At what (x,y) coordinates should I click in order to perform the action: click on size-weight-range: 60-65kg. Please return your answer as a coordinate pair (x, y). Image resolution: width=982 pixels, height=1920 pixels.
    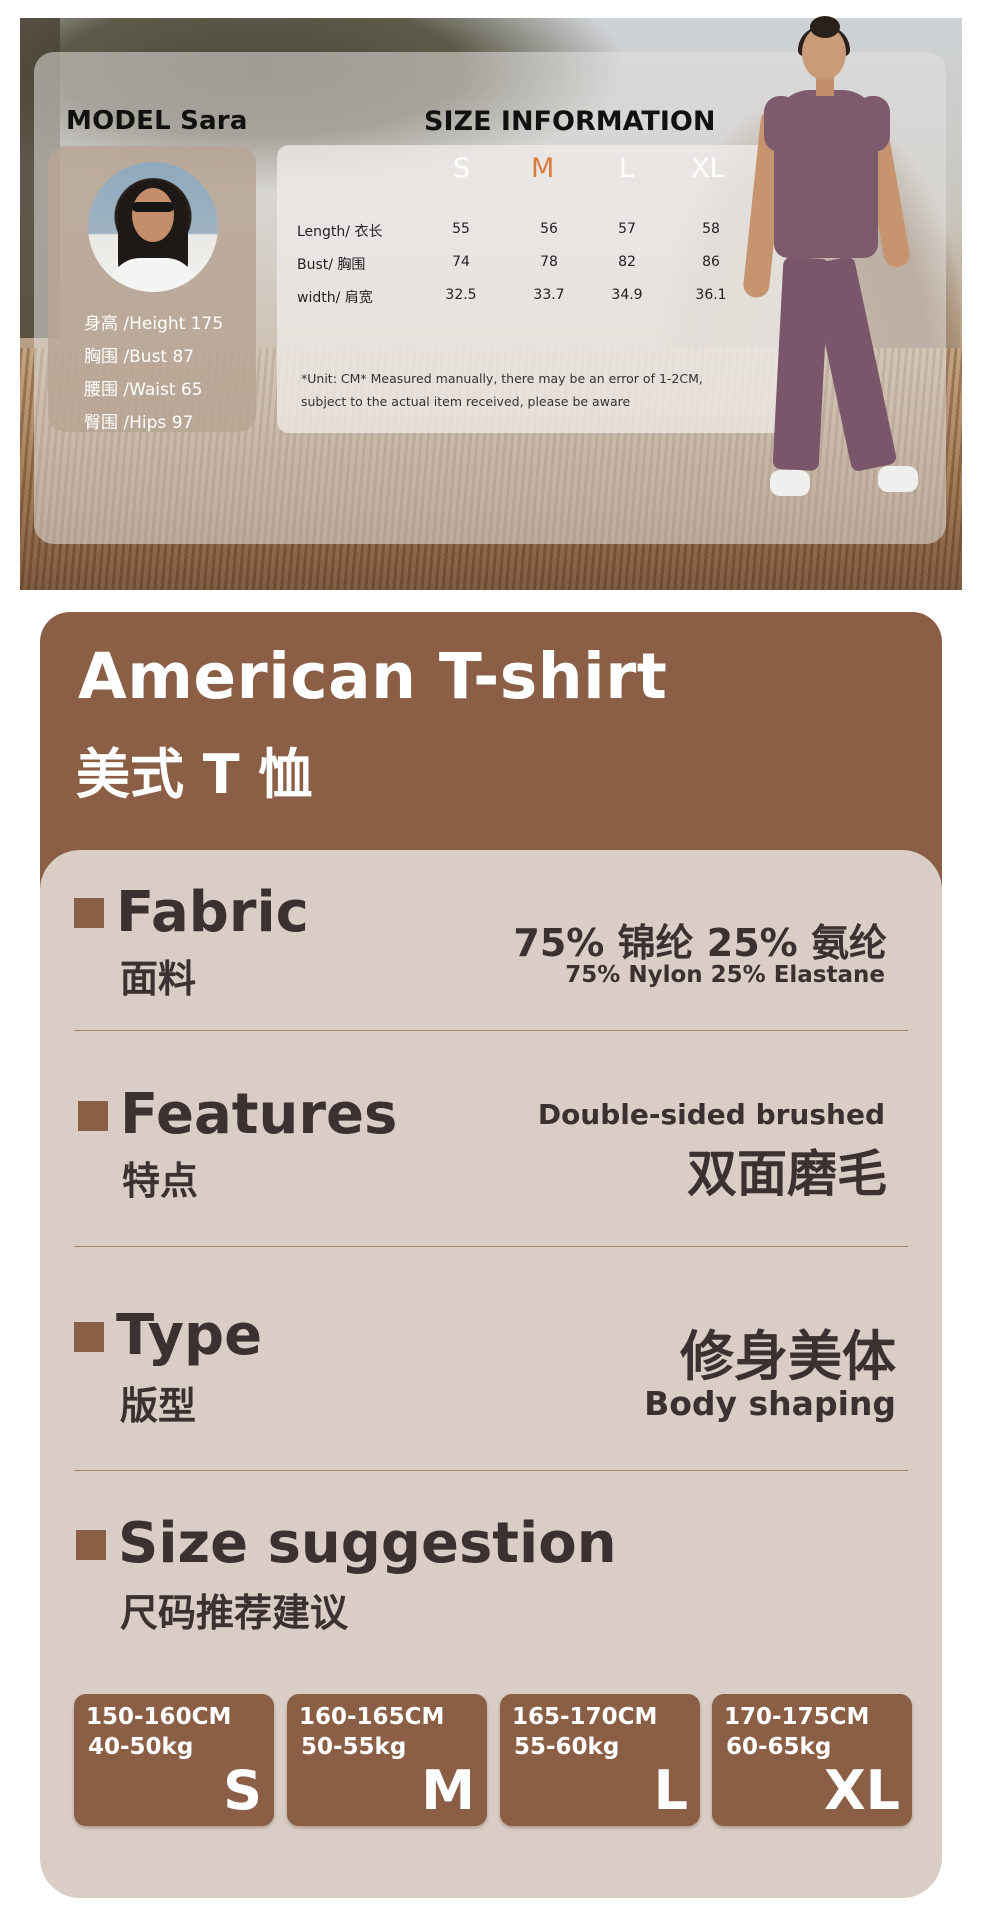
    Looking at the image, I should click on (779, 1747).